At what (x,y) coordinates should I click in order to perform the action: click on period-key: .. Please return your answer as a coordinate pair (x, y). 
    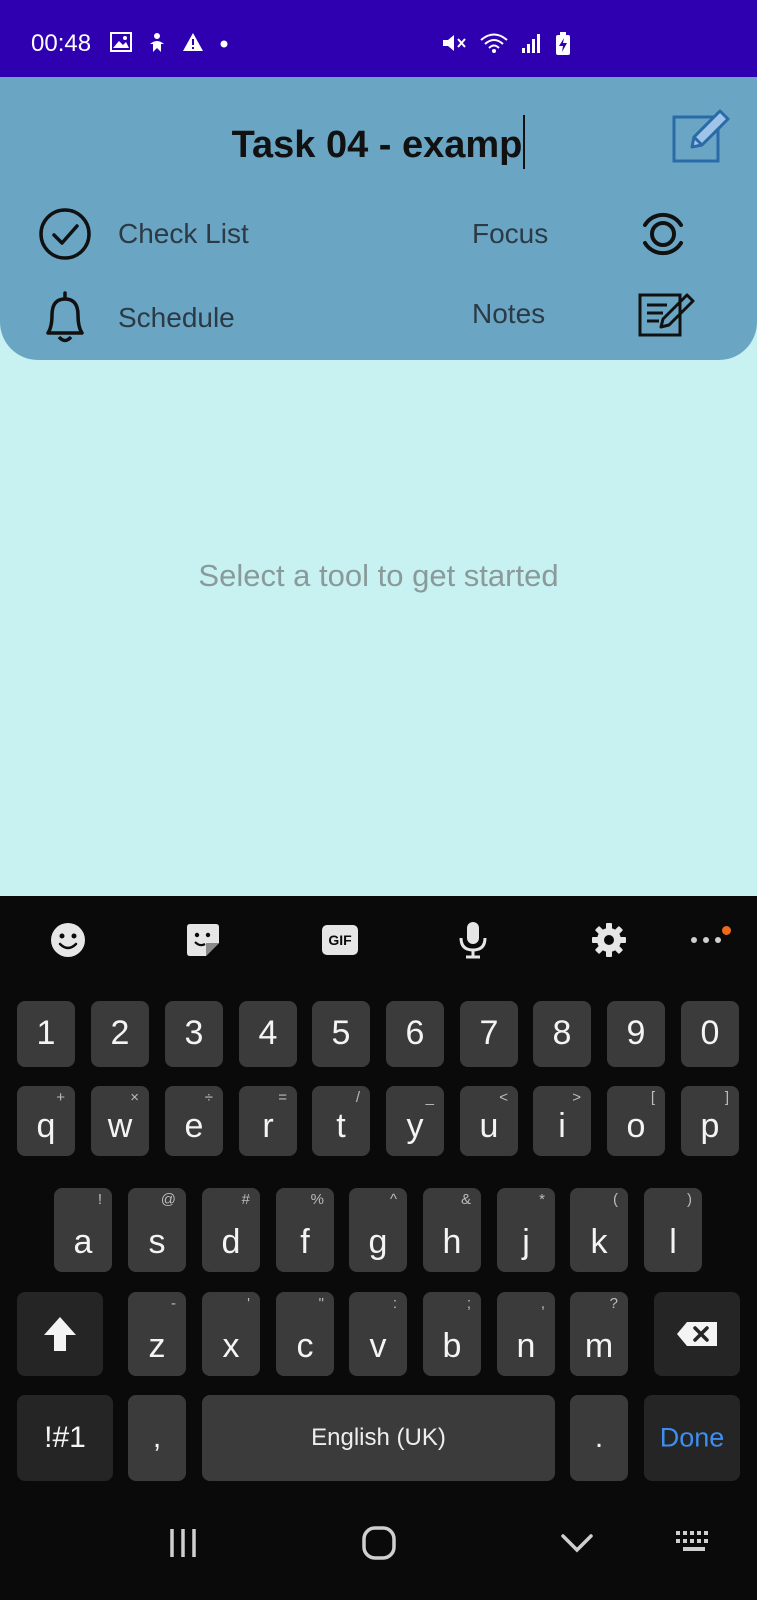
    Looking at the image, I should click on (599, 1438).